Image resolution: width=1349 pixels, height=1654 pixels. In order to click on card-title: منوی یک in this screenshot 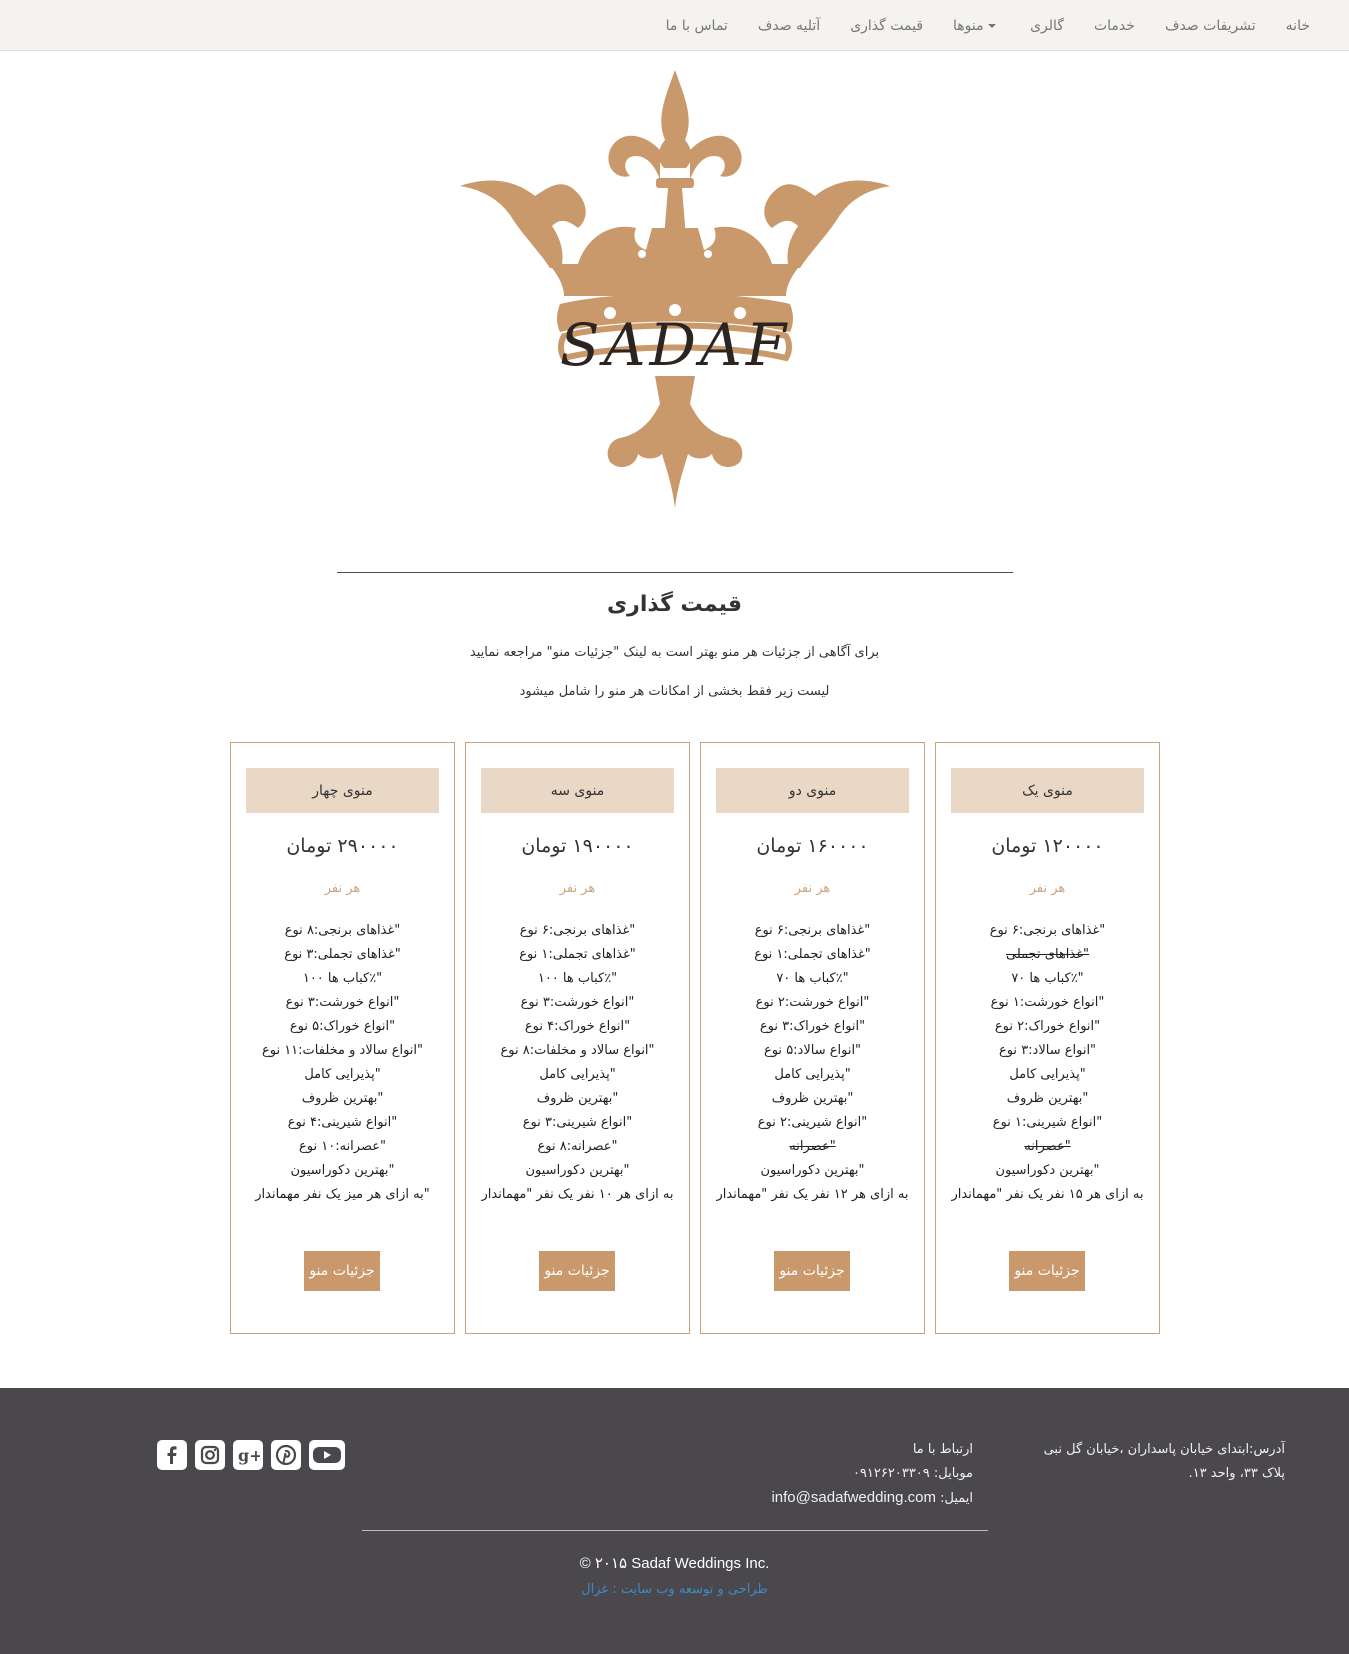, I will do `click(1047, 790)`.